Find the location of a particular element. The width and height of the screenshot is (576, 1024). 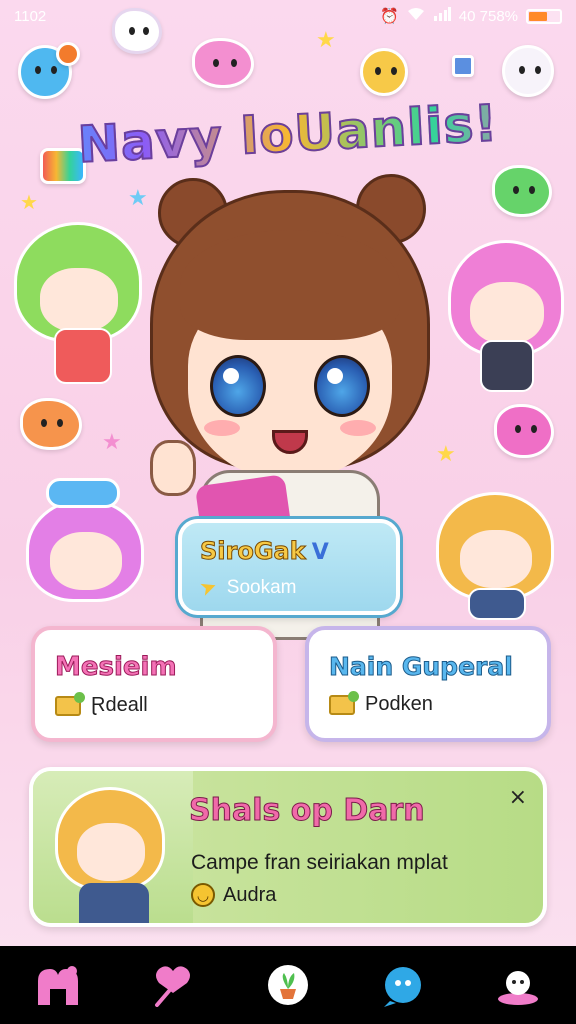

pink-blob-sticker is located at coordinates (524, 431).